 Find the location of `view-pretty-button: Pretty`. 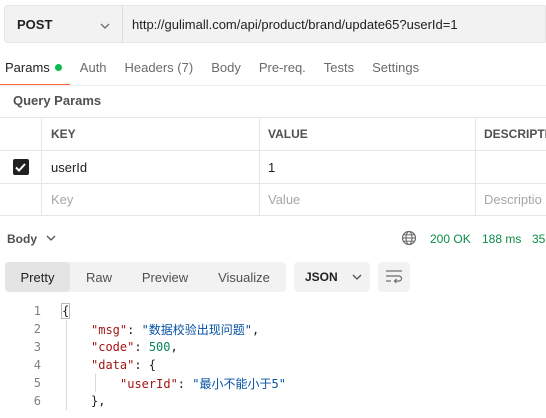

view-pretty-button: Pretty is located at coordinates (37, 277).